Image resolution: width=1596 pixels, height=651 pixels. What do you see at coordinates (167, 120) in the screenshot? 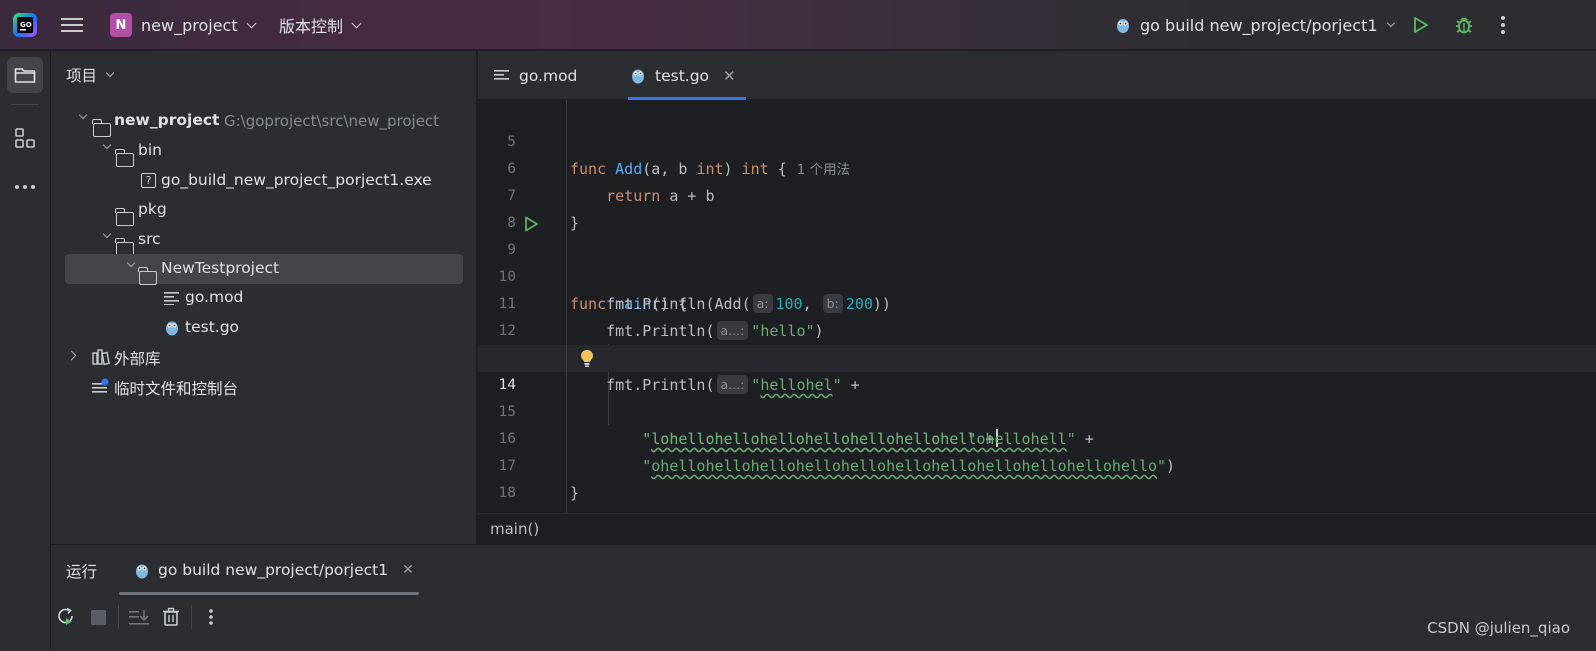
I see `tree-item-label: new_project` at bounding box center [167, 120].